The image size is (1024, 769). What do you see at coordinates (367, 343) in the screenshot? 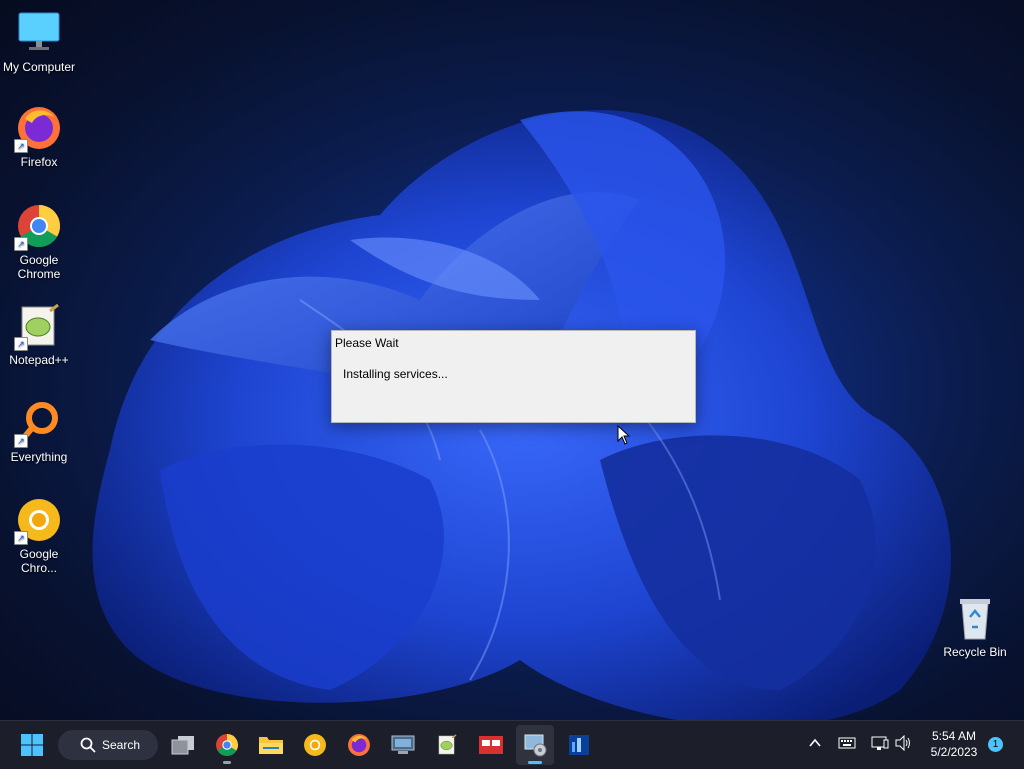
I see `dialog-title: Please Wait` at bounding box center [367, 343].